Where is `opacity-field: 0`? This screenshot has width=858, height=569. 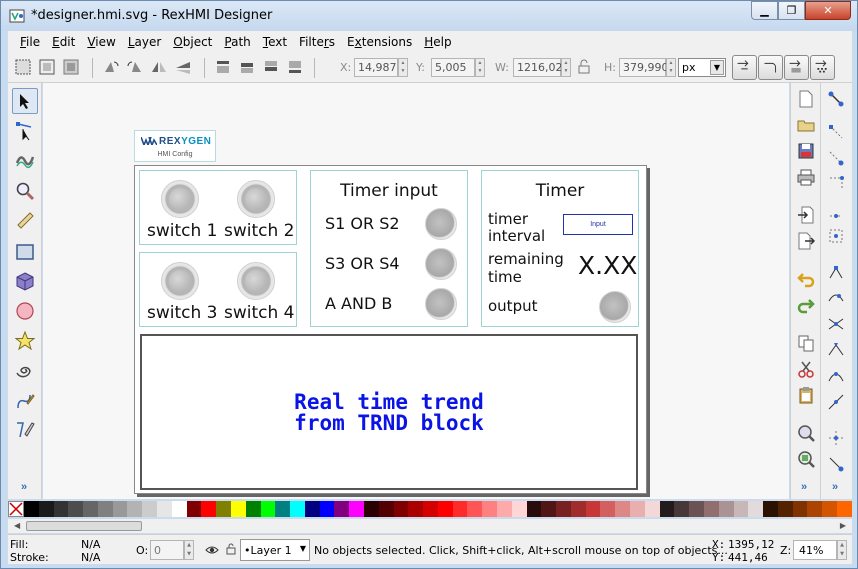
opacity-field: 0 is located at coordinates (167, 550).